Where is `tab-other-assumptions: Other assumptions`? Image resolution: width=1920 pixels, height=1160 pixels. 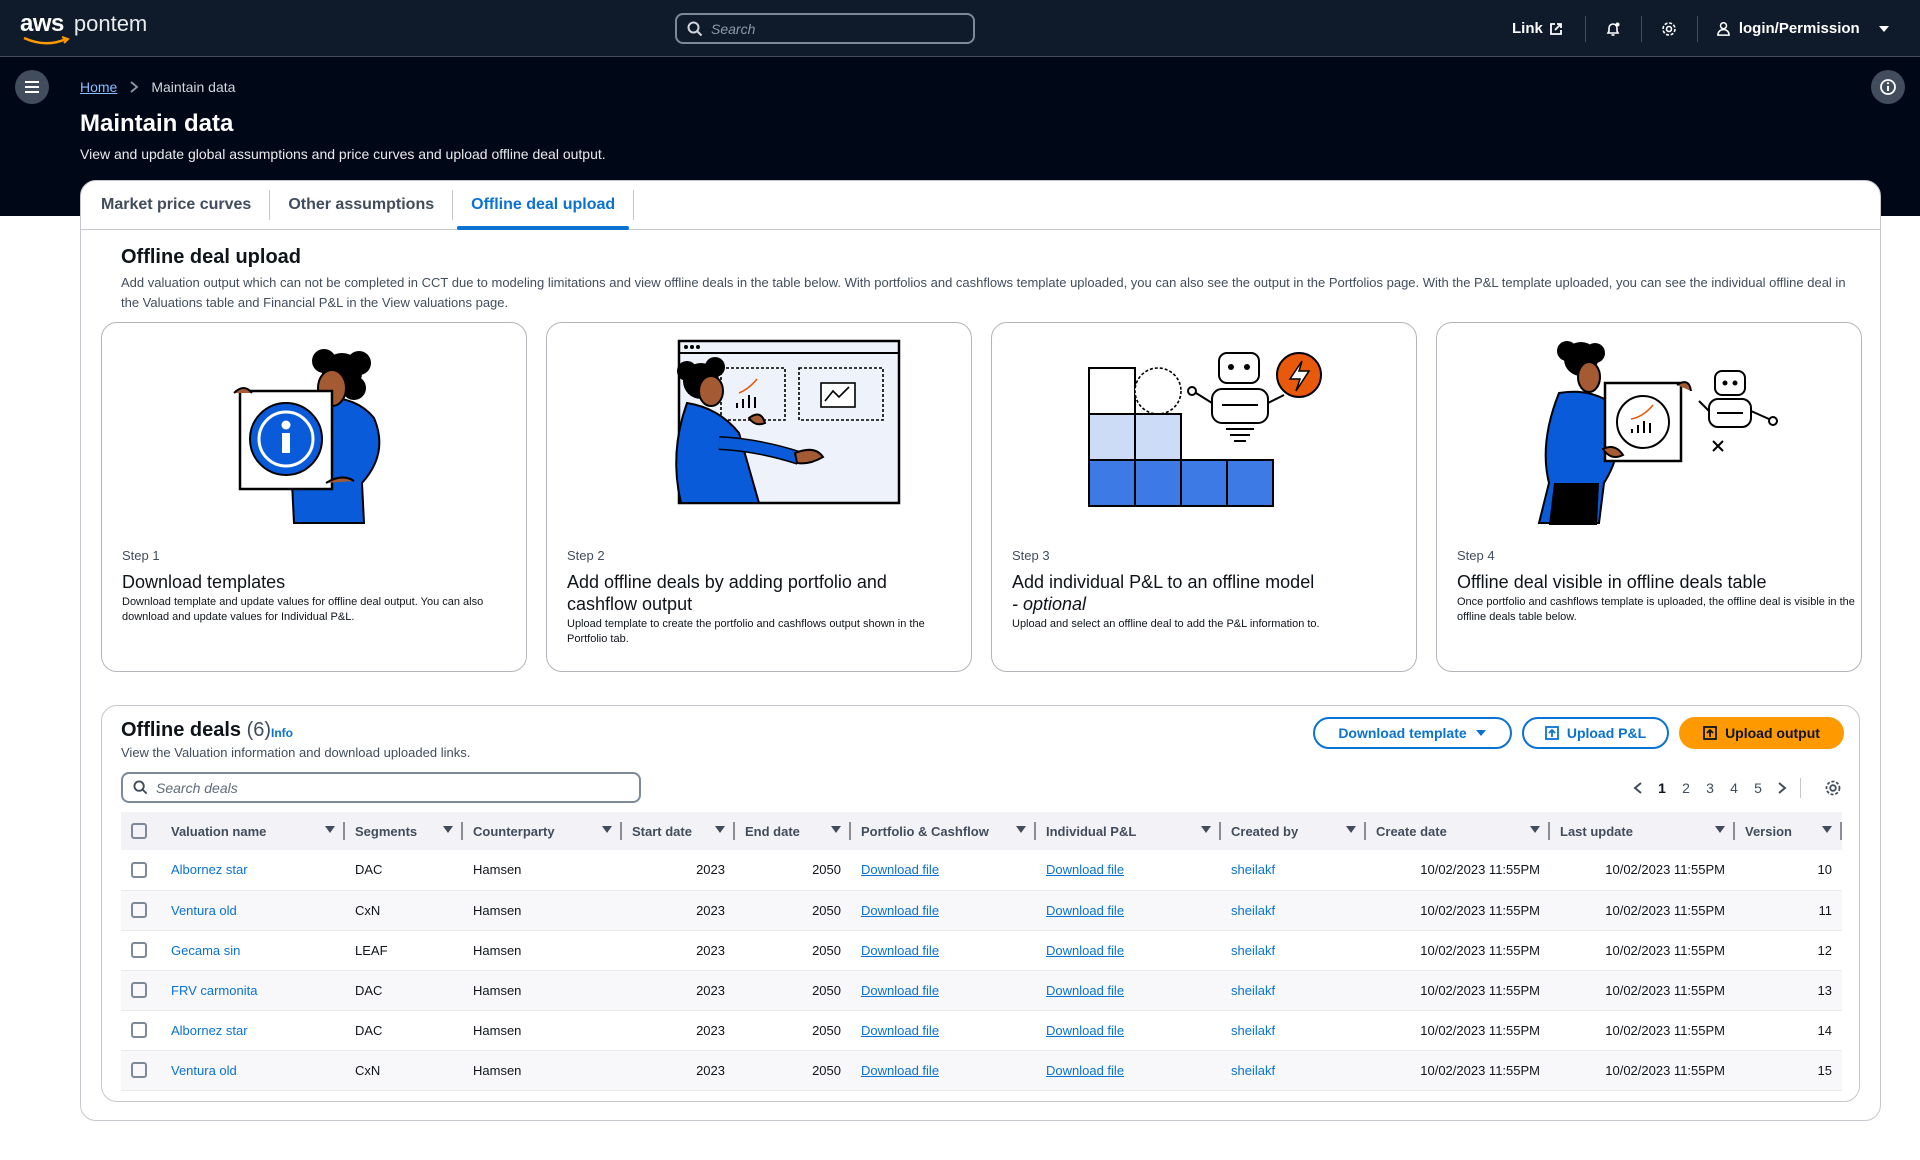 tab-other-assumptions: Other assumptions is located at coordinates (362, 205).